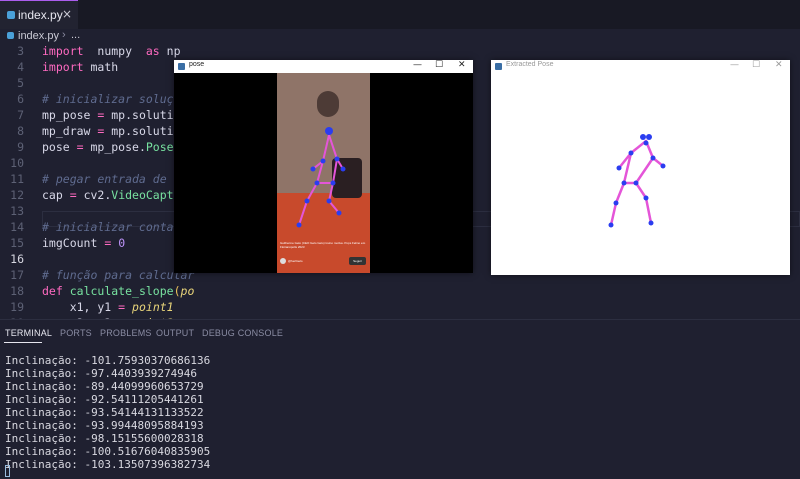  Describe the element at coordinates (67, 14) in the screenshot. I see `close-icon: ×` at that location.